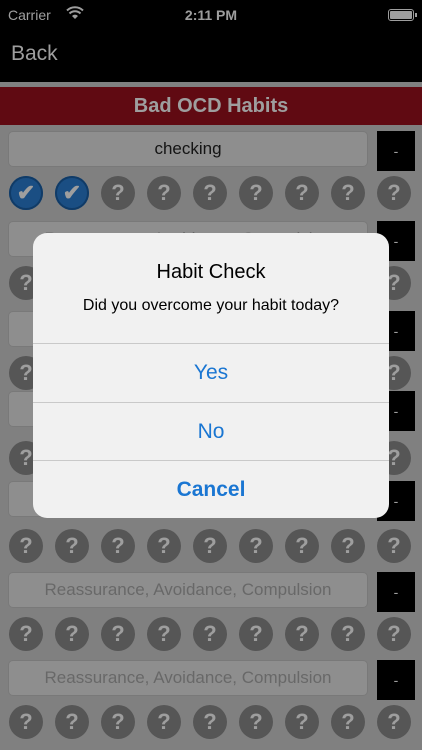  I want to click on no-button: No, so click(211, 432).